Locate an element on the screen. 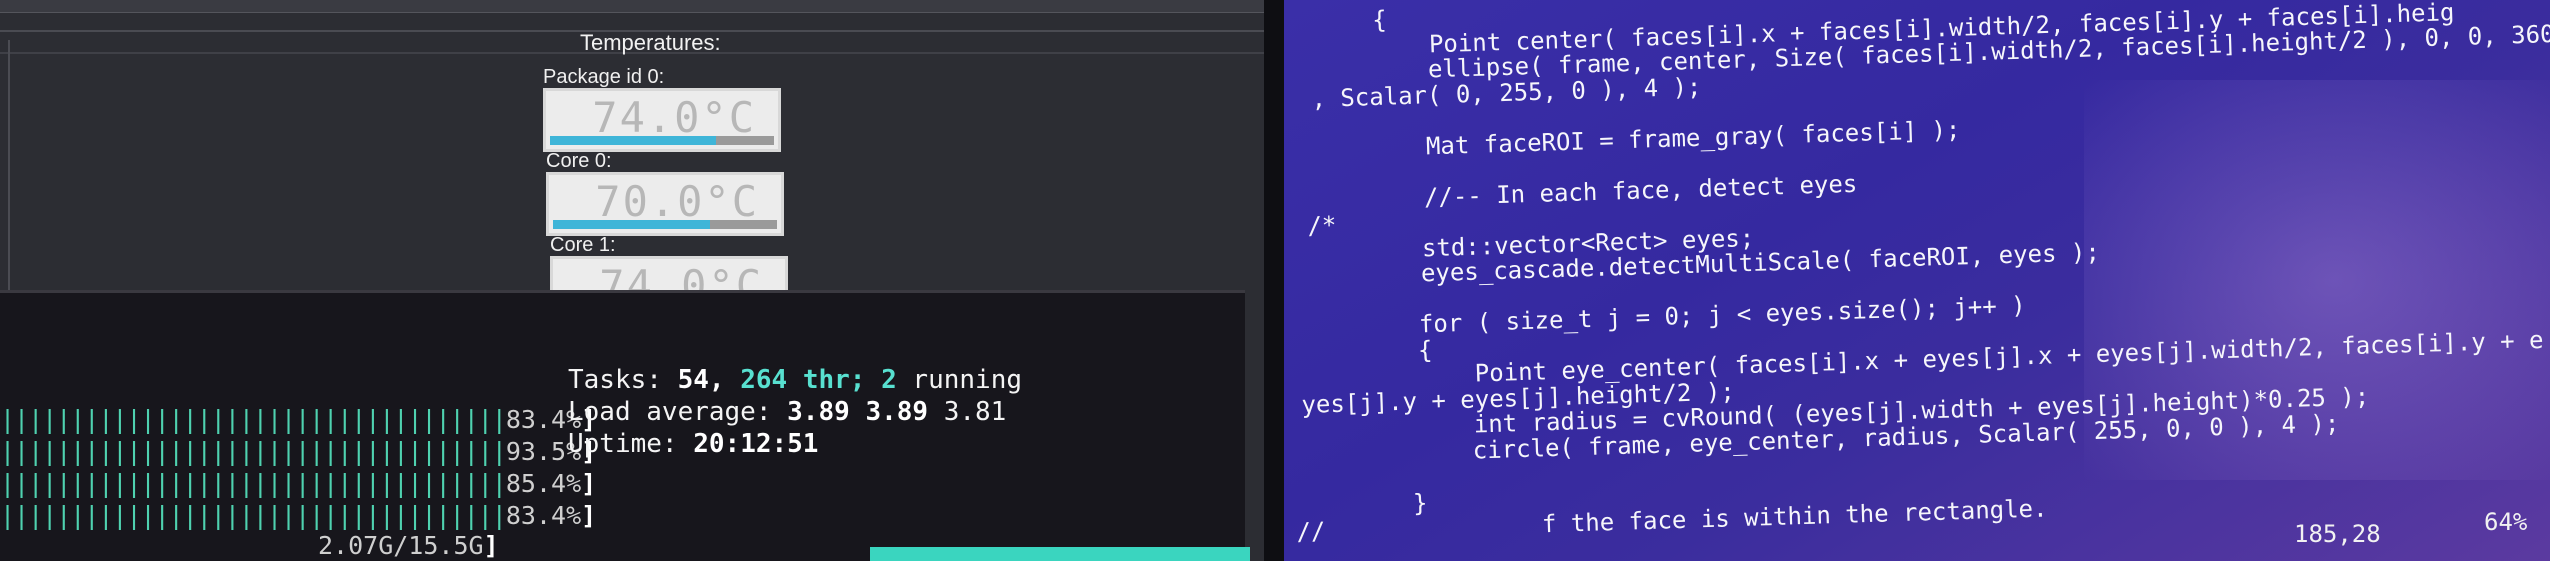 Image resolution: width=2550 pixels, height=561 pixels. load-label: Load average: is located at coordinates (670, 412).